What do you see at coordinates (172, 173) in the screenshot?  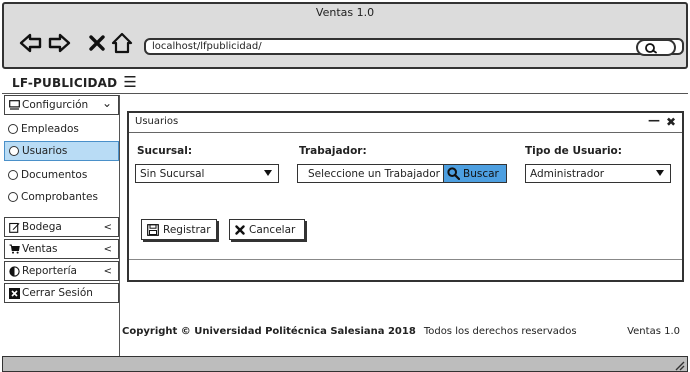 I see `sucursal-value: Sin Sucursal` at bounding box center [172, 173].